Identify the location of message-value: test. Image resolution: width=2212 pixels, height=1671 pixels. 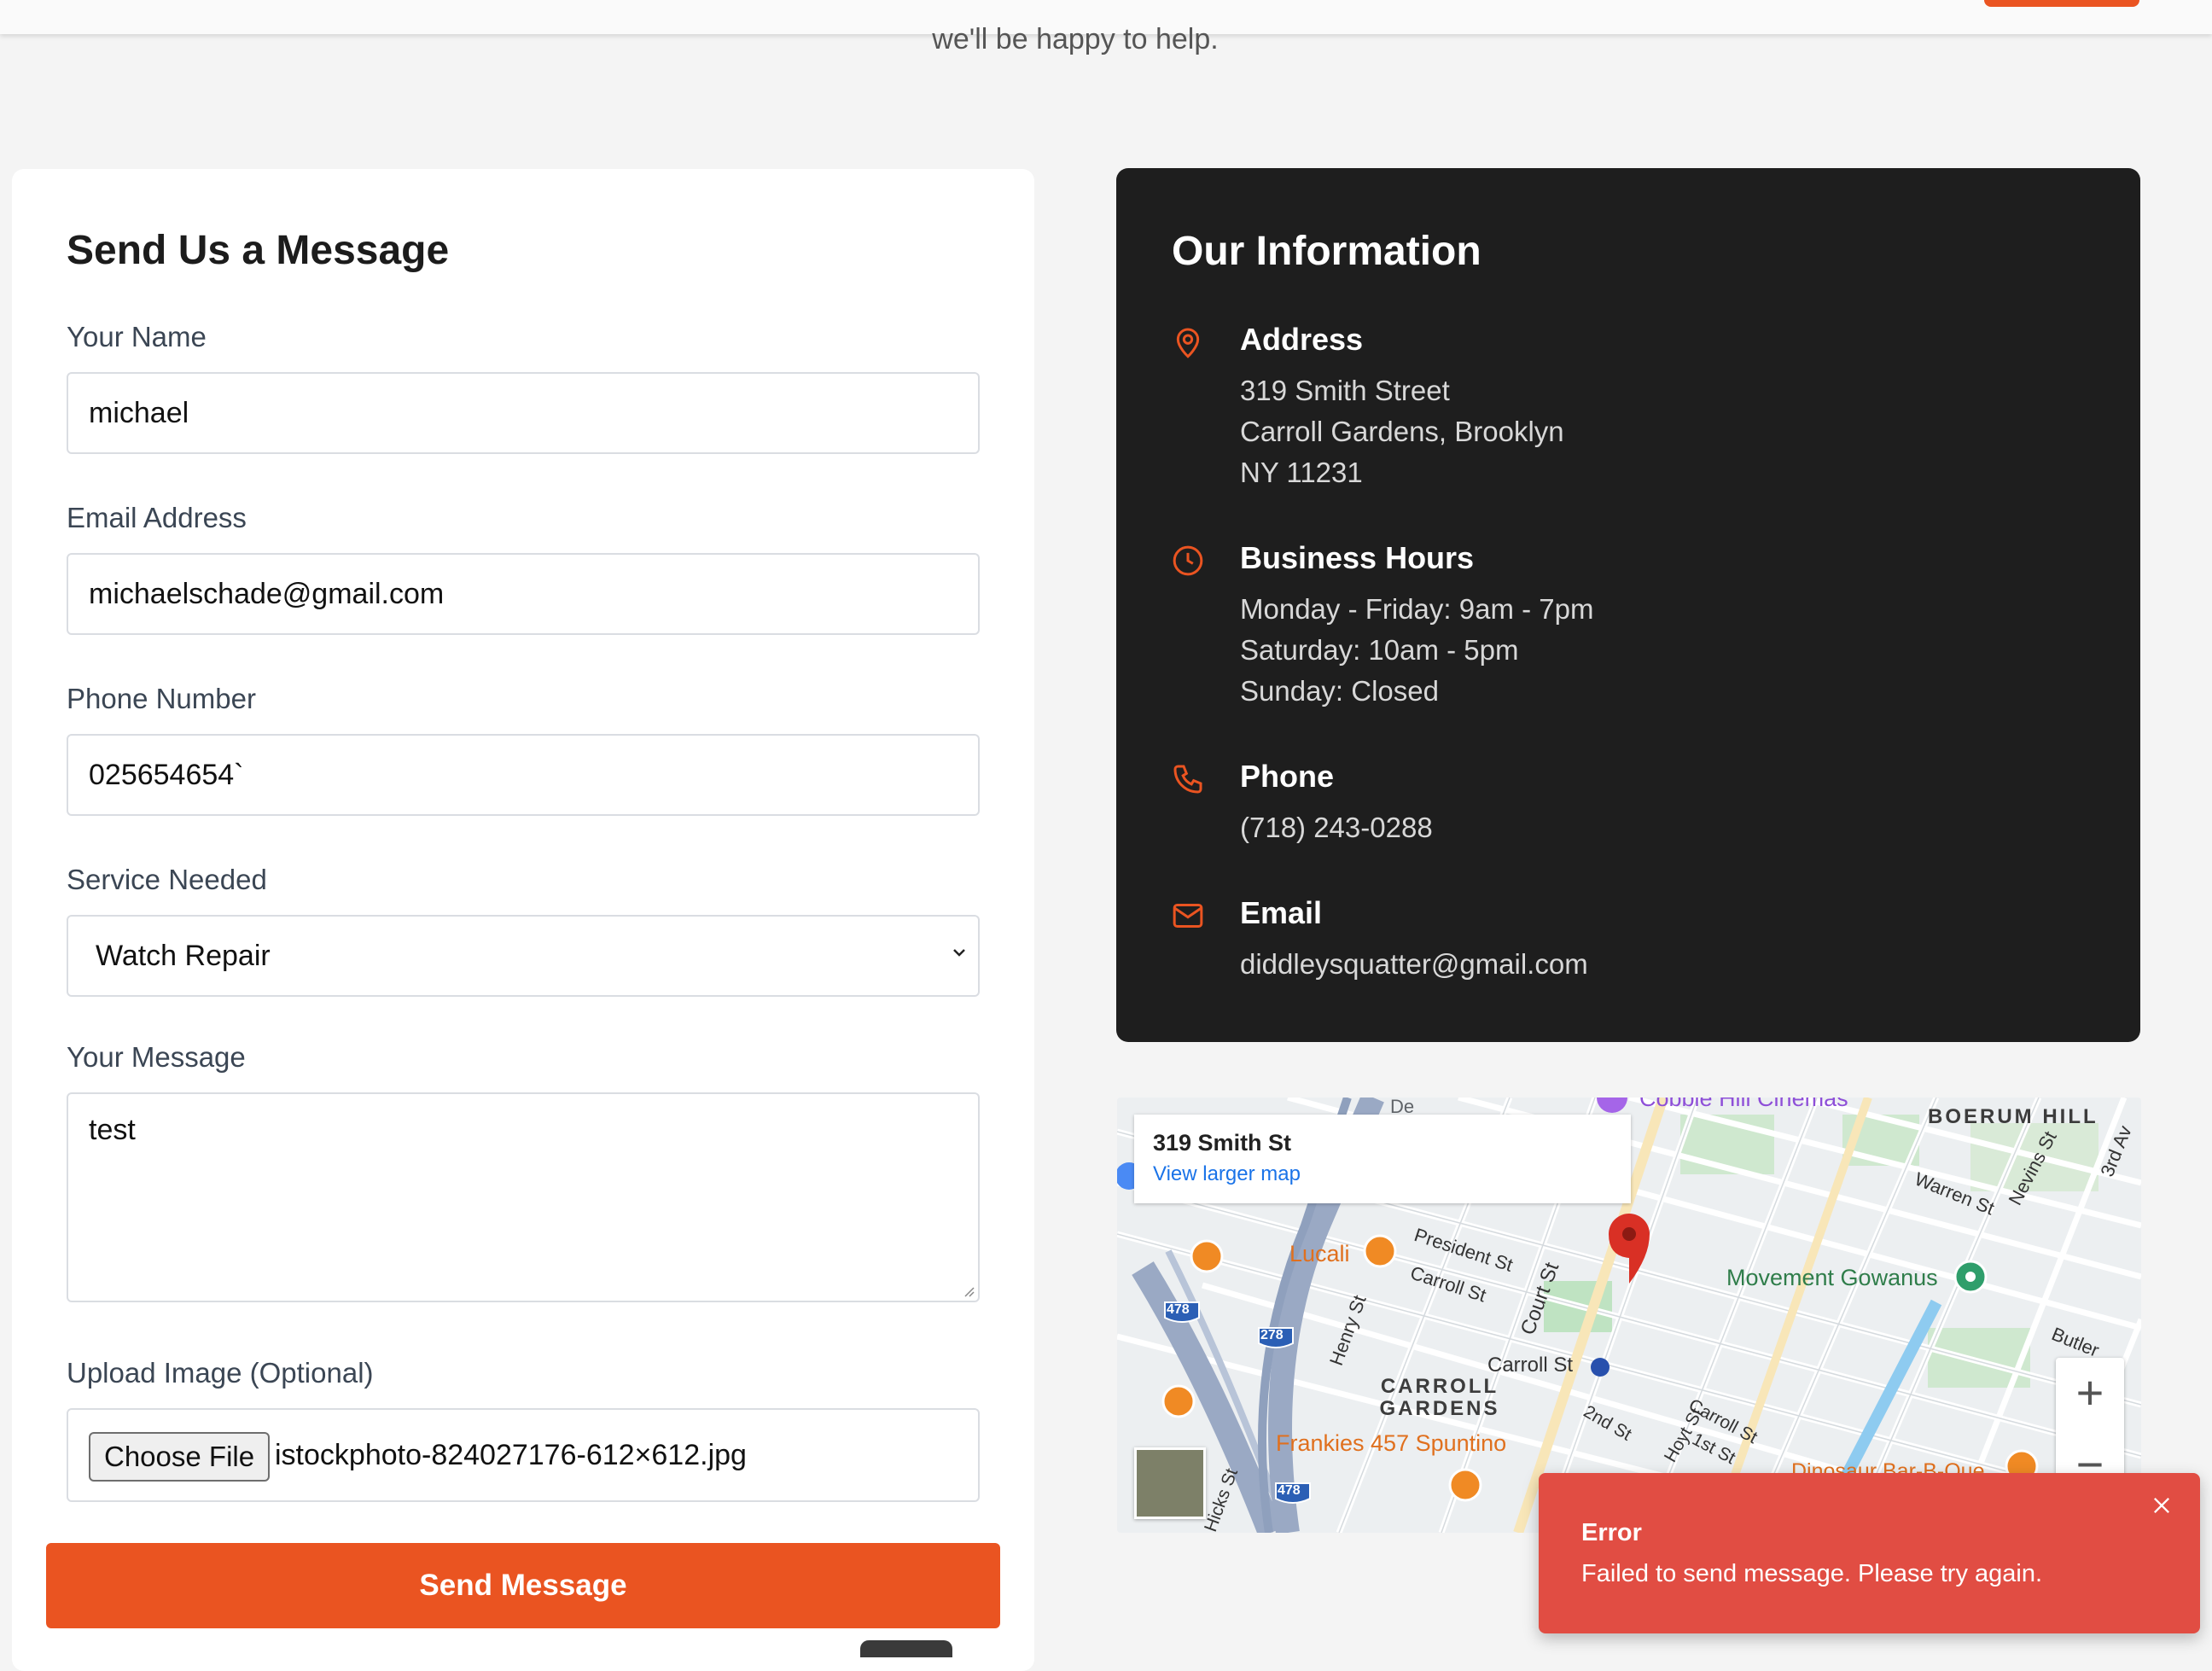
(112, 1130).